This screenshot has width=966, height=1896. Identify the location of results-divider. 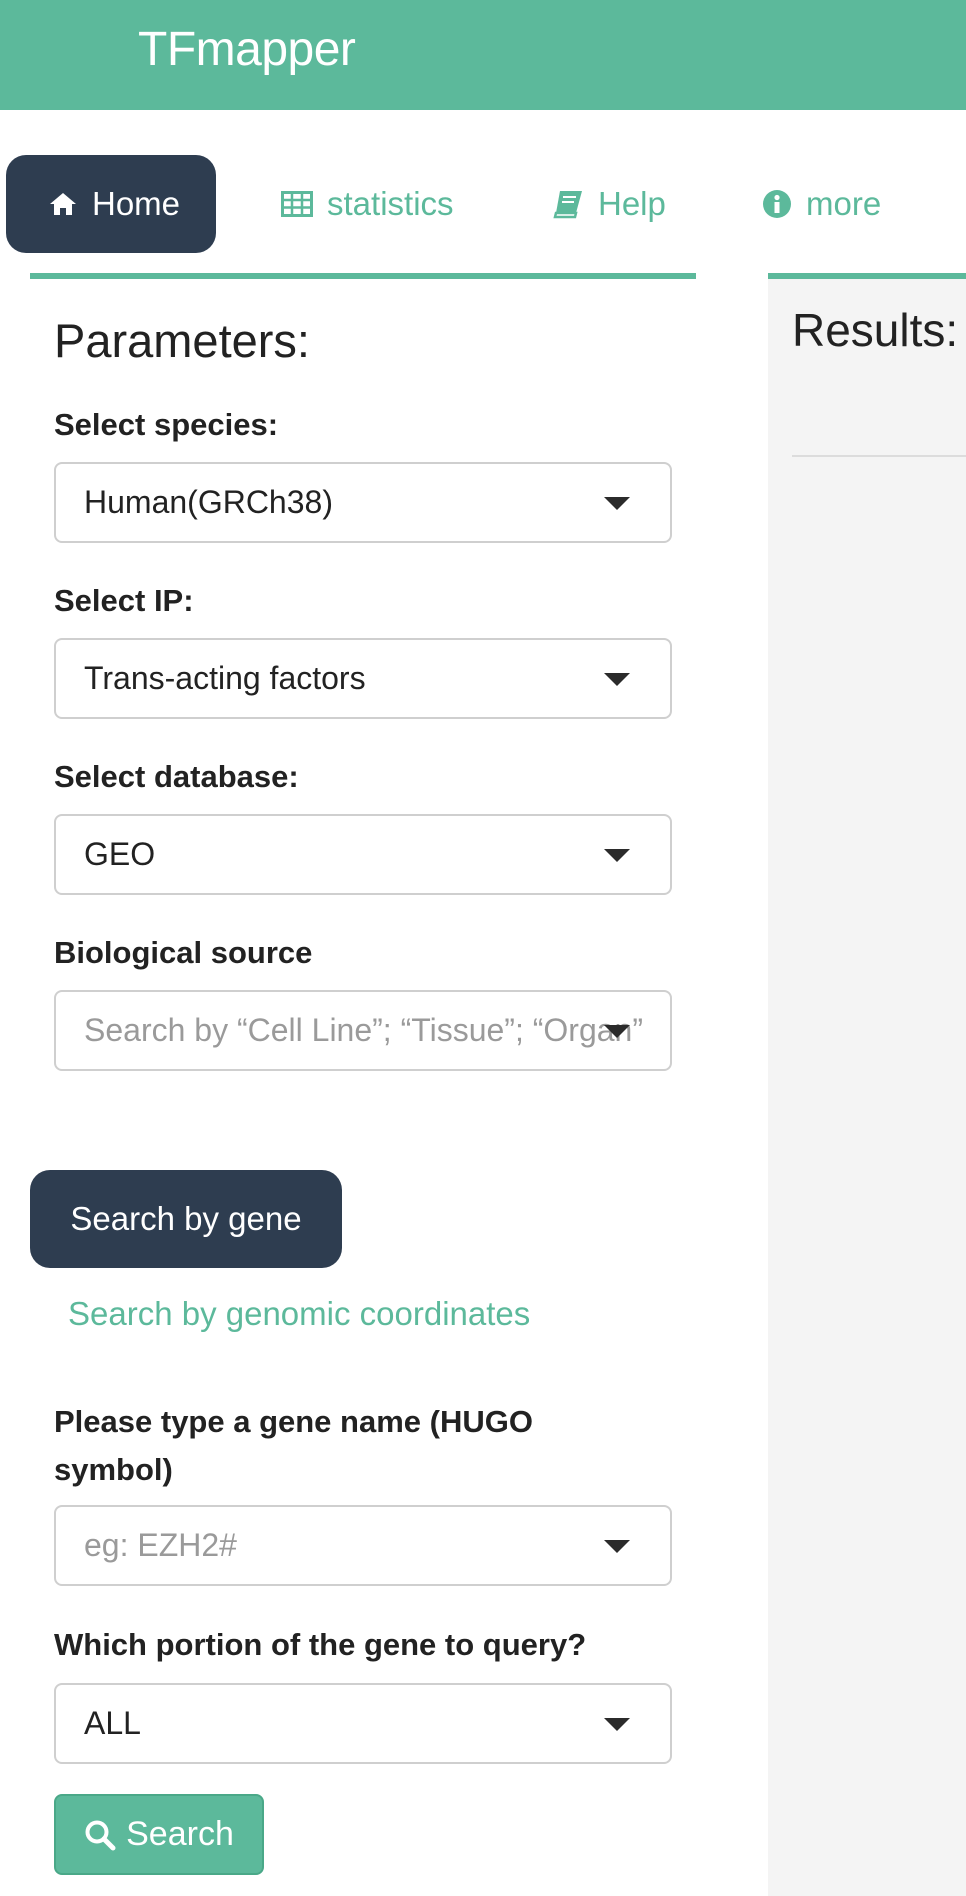
(879, 456).